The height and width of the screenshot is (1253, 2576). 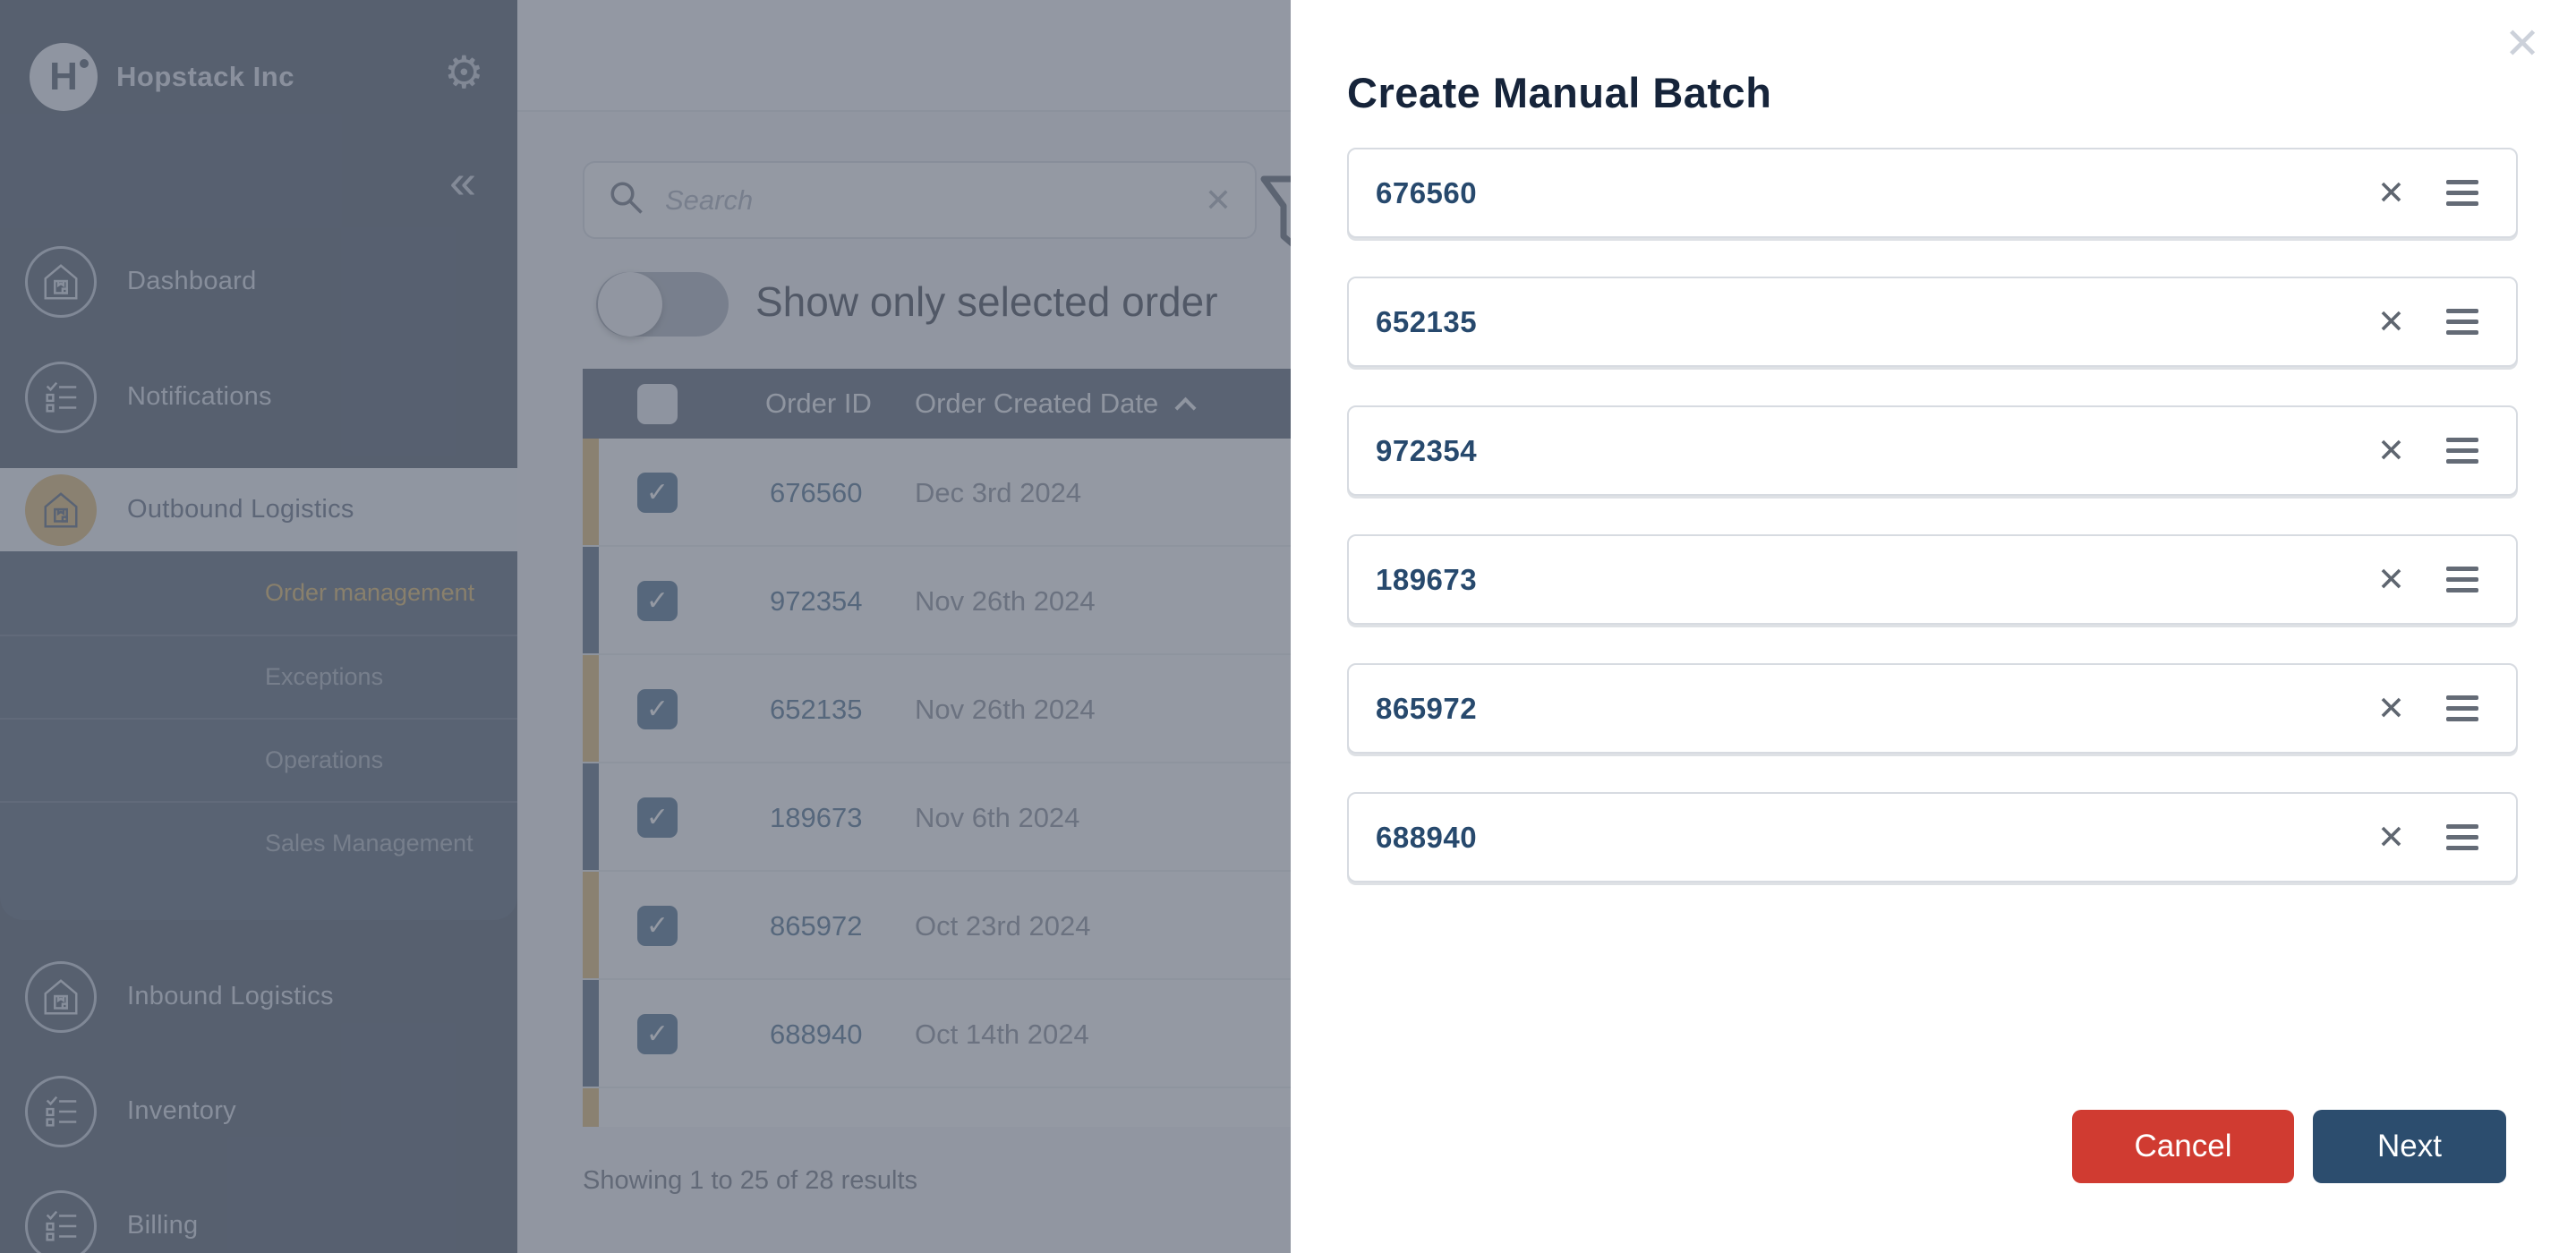 What do you see at coordinates (1427, 579) in the screenshot?
I see `batch-item-order-id: 189673` at bounding box center [1427, 579].